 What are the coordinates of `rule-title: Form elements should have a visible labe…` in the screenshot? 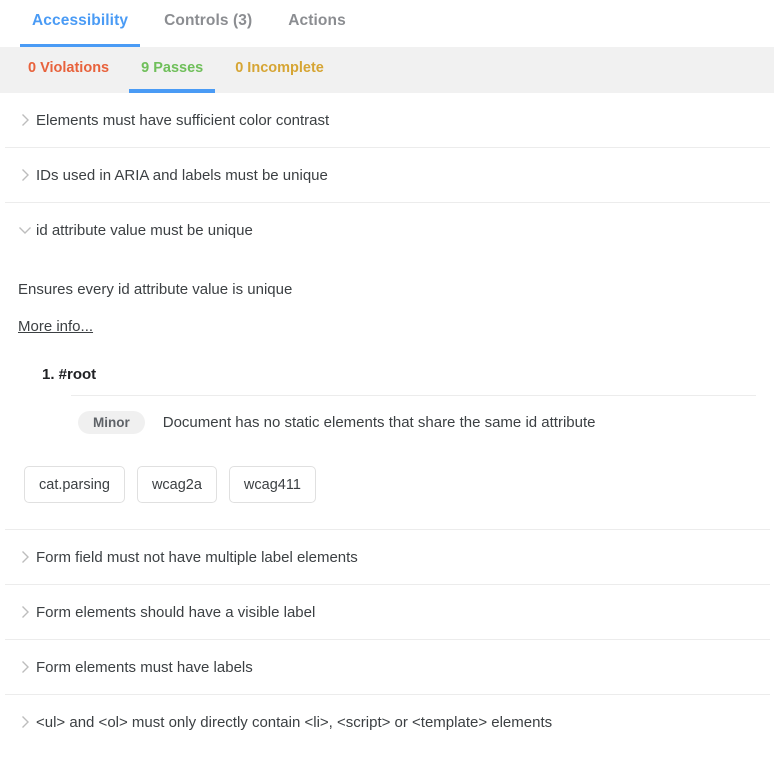 It's located at (176, 612).